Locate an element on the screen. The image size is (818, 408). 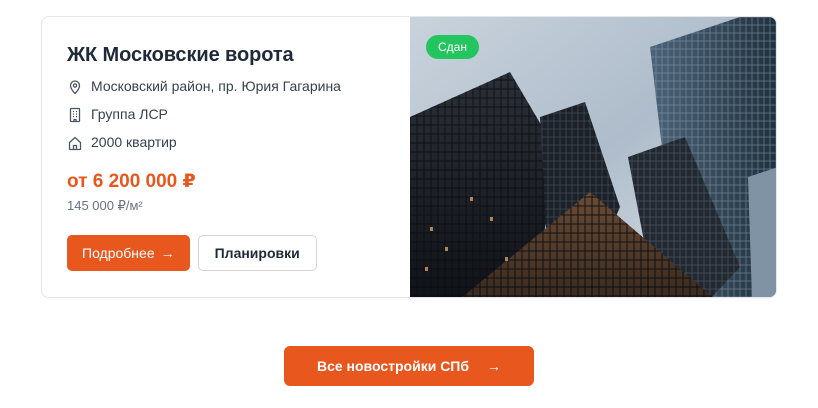
price: от 6 200 000 ₽ is located at coordinates (131, 181).